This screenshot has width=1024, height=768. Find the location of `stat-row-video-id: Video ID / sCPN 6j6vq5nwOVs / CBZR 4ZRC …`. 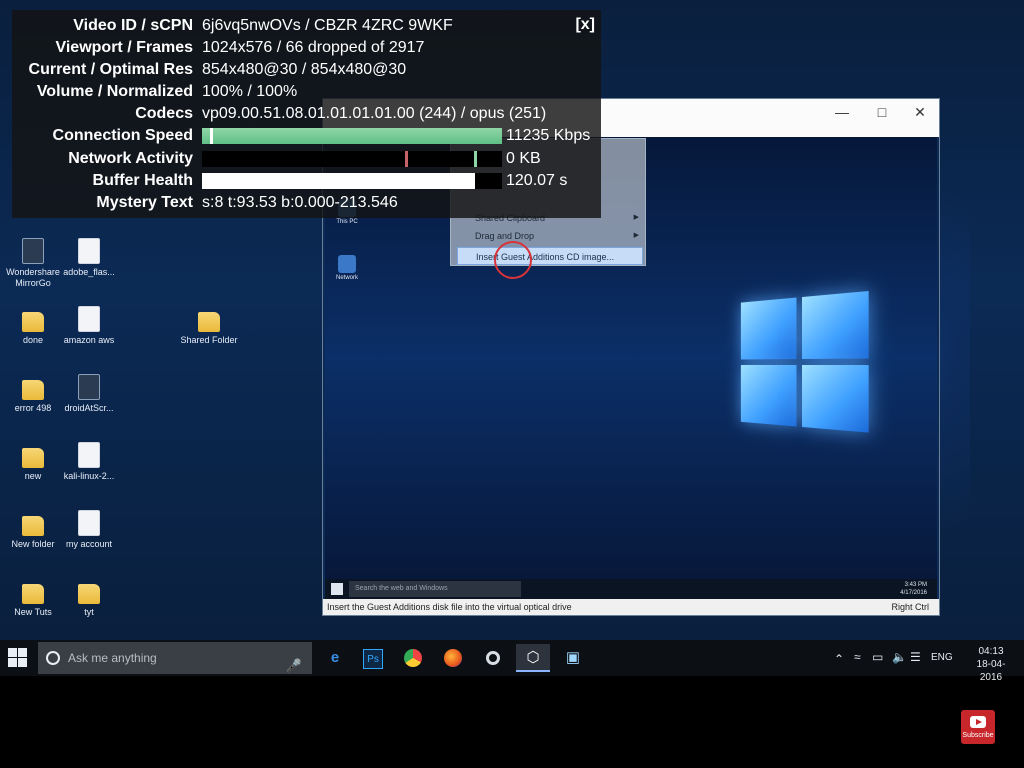

stat-row-video-id: Video ID / sCPN 6j6vq5nwOVs / CBZR 4ZRC … is located at coordinates (263, 25).